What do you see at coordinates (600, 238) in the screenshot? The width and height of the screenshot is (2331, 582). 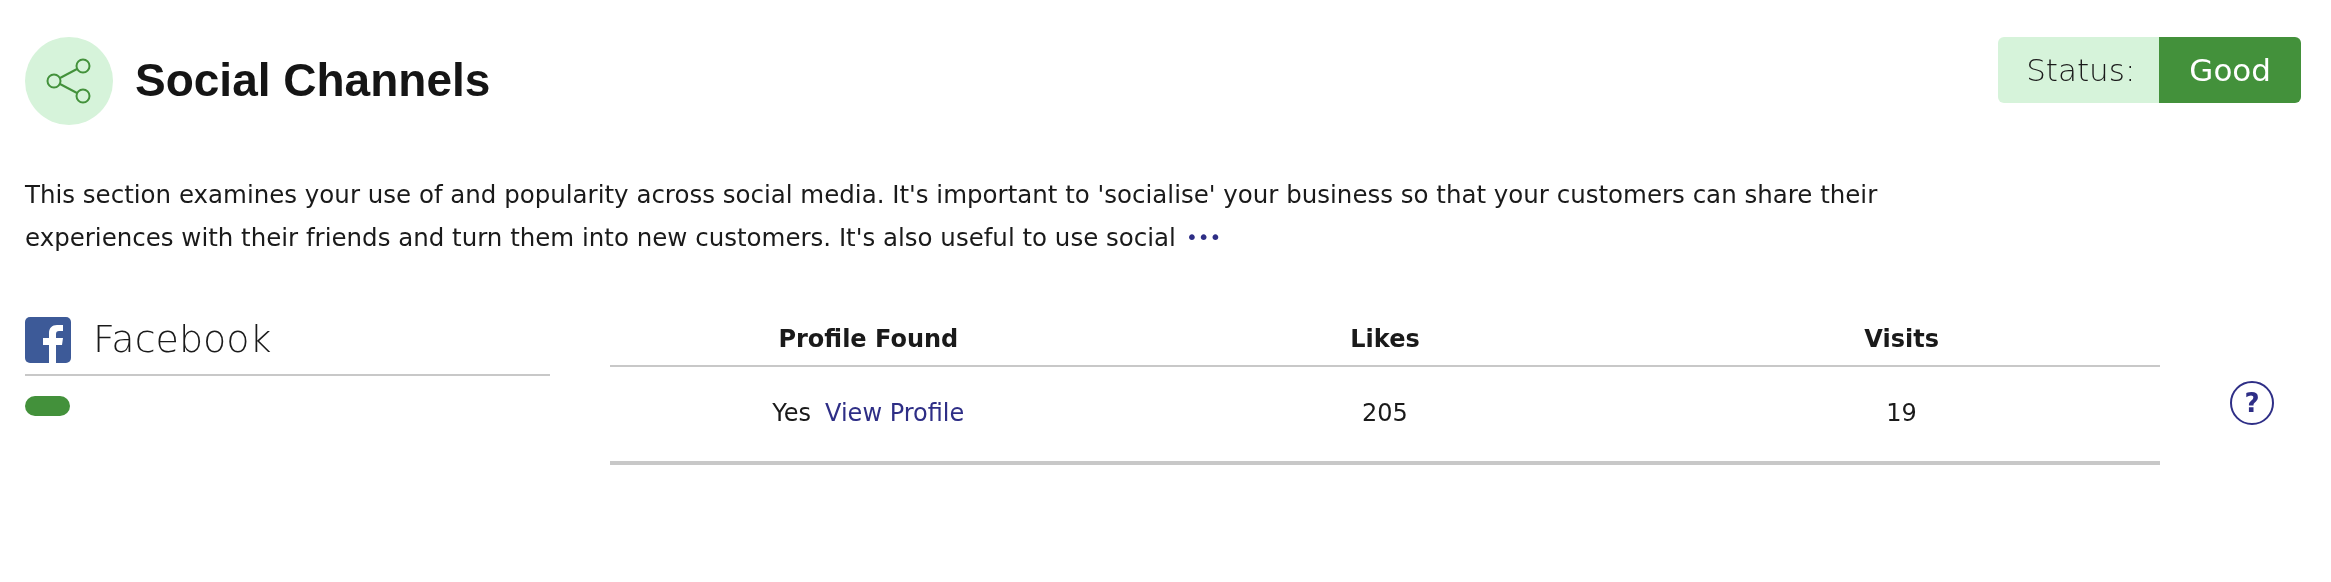 I see `description-line: experiences with their friends and turn them into new customers. It's also useful to use social` at bounding box center [600, 238].